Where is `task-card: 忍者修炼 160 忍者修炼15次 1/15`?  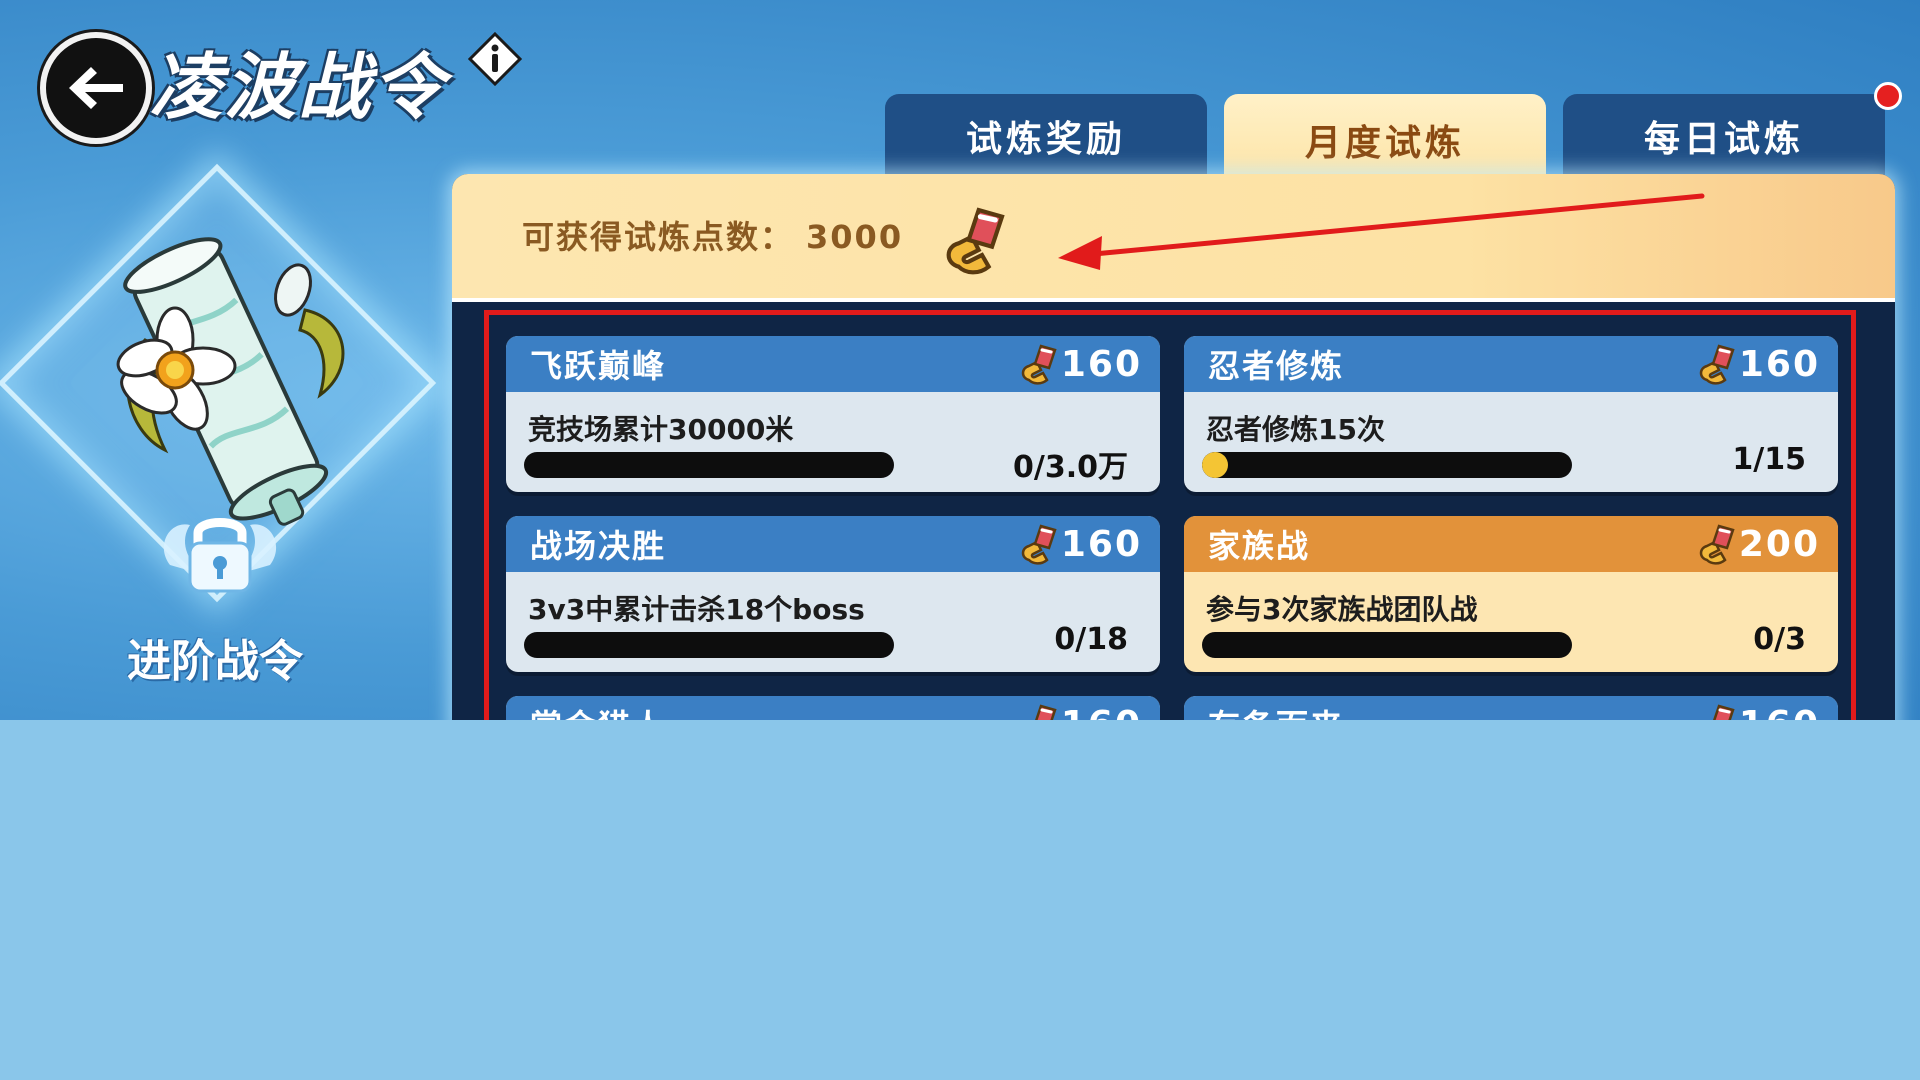 task-card: 忍者修炼 160 忍者修炼15次 1/15 is located at coordinates (1511, 414).